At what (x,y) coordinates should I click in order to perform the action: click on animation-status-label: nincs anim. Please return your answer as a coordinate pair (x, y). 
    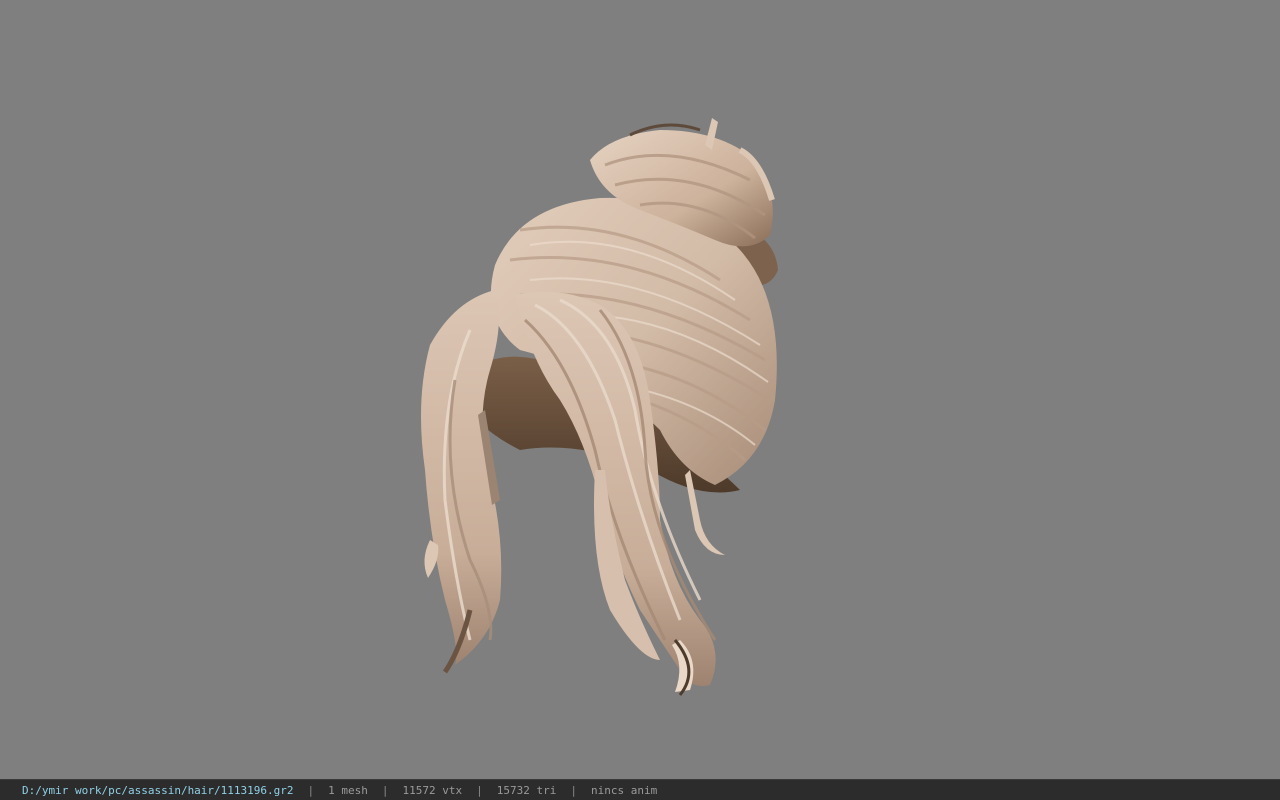
    Looking at the image, I should click on (624, 790).